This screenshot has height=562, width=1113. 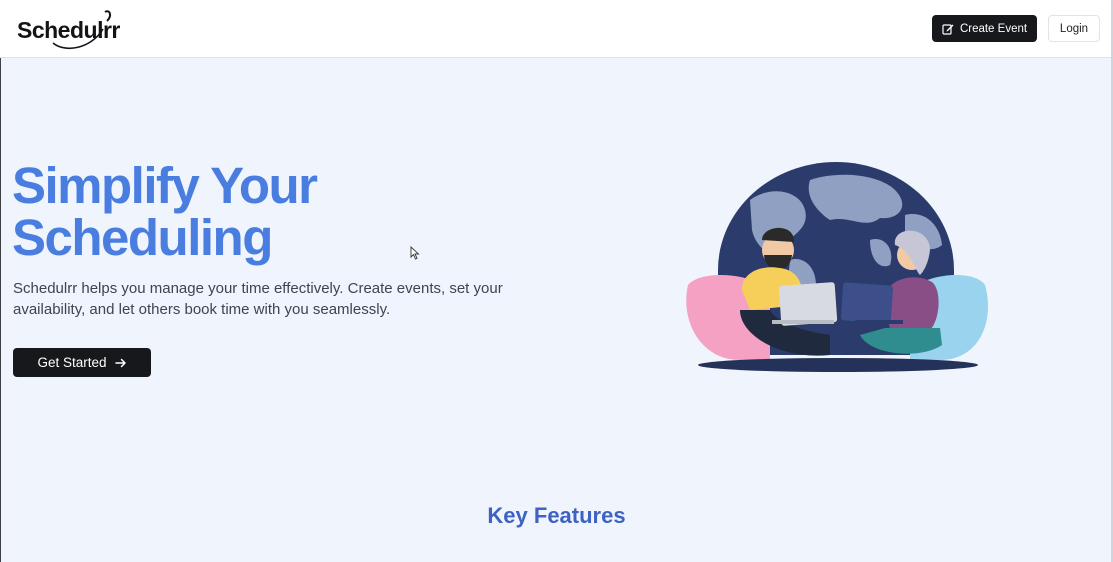 I want to click on hero-title: Simplify Your Scheduling, so click(x=262, y=212).